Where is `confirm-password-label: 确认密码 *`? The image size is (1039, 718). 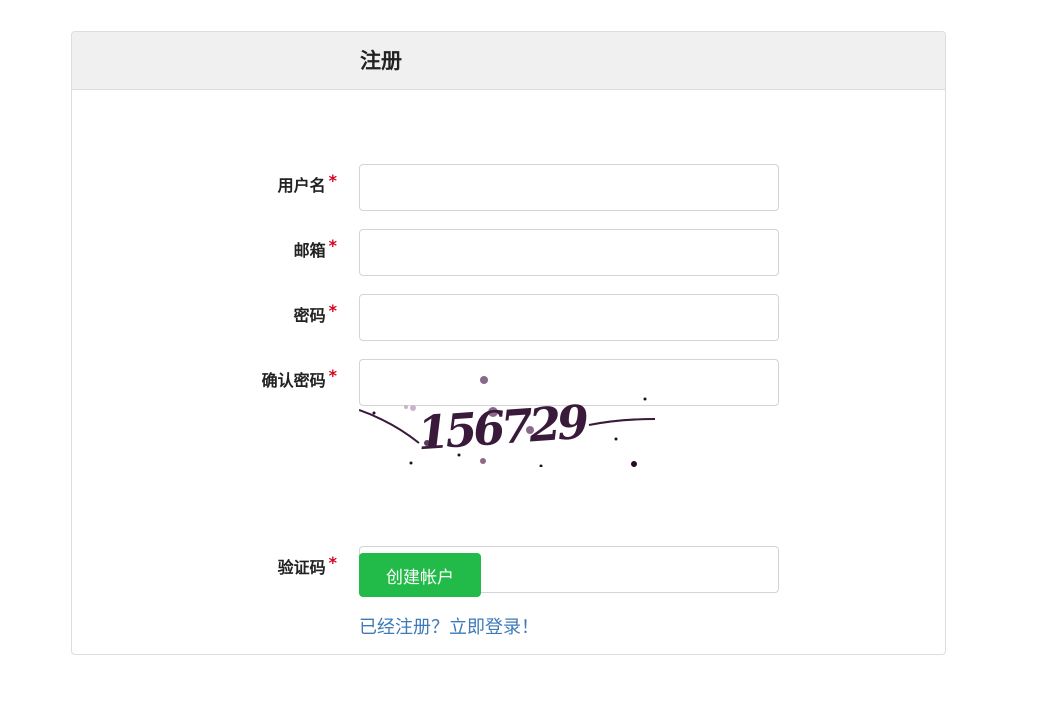
confirm-password-label: 确认密码 * is located at coordinates (299, 378).